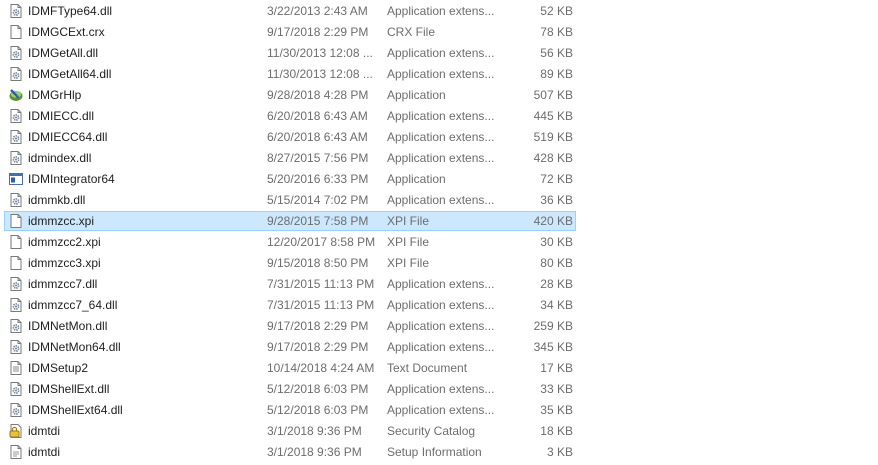 This screenshot has height=465, width=878. I want to click on file-size: 80 KB, so click(556, 263).